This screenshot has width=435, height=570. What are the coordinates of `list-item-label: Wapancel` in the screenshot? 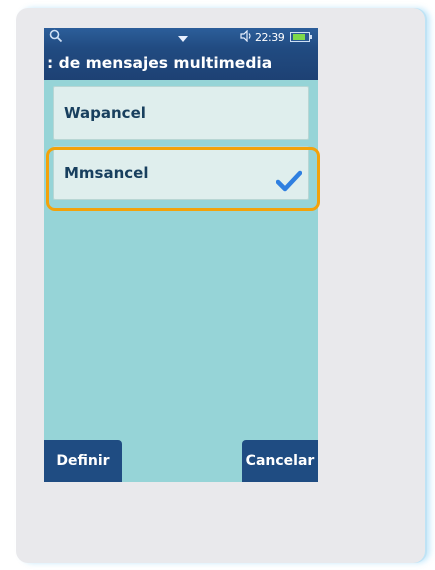 It's located at (105, 113).